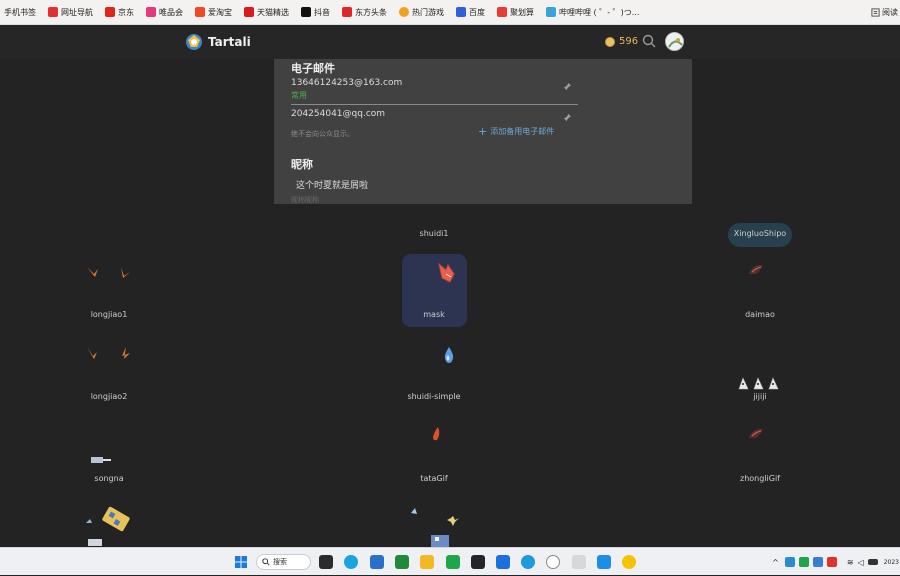  Describe the element at coordinates (450, 42) in the screenshot. I see `site-header: Tartali 596` at that location.